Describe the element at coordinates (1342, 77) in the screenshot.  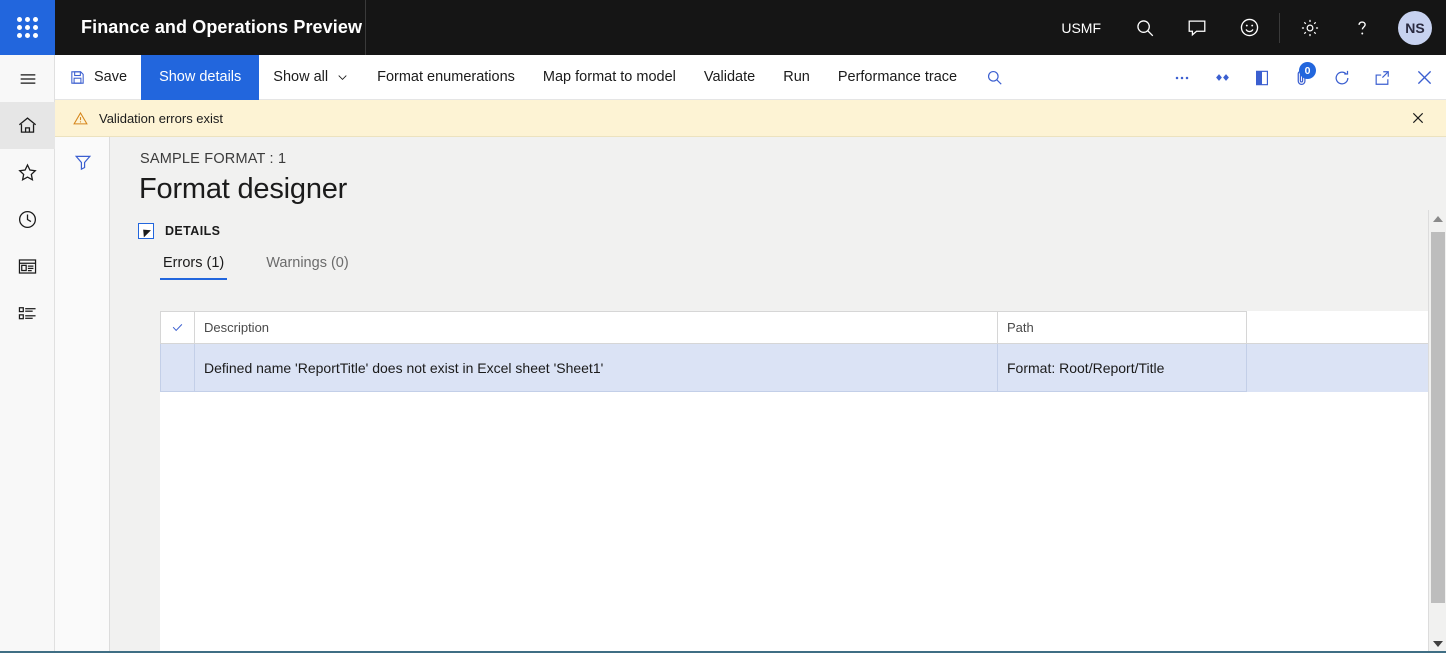
I see `refresh-icon` at that location.